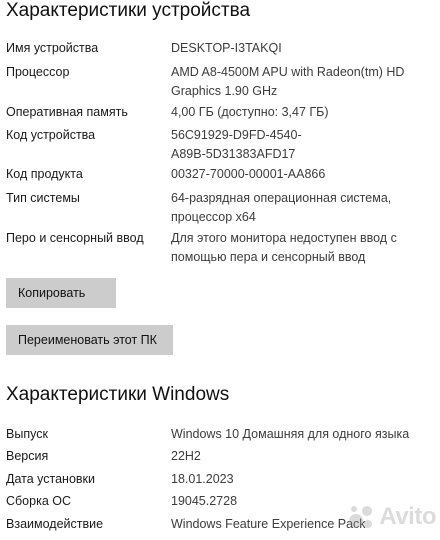 The image size is (440, 540). What do you see at coordinates (236, 144) in the screenshot?
I see `spec-value: 56C91929-D9FD-4540-A89B-5D31383AFD17` at bounding box center [236, 144].